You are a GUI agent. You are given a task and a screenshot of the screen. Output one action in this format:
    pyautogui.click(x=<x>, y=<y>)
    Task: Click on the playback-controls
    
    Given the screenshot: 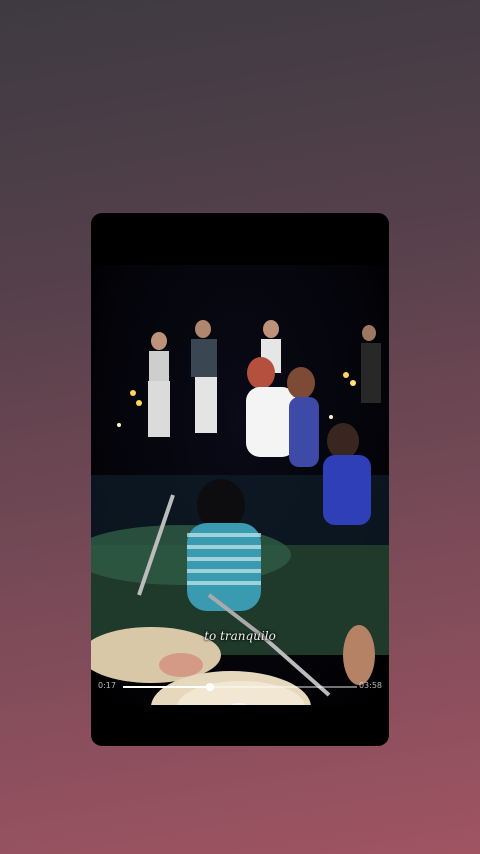 What is the action you would take?
    pyautogui.click(x=240, y=703)
    